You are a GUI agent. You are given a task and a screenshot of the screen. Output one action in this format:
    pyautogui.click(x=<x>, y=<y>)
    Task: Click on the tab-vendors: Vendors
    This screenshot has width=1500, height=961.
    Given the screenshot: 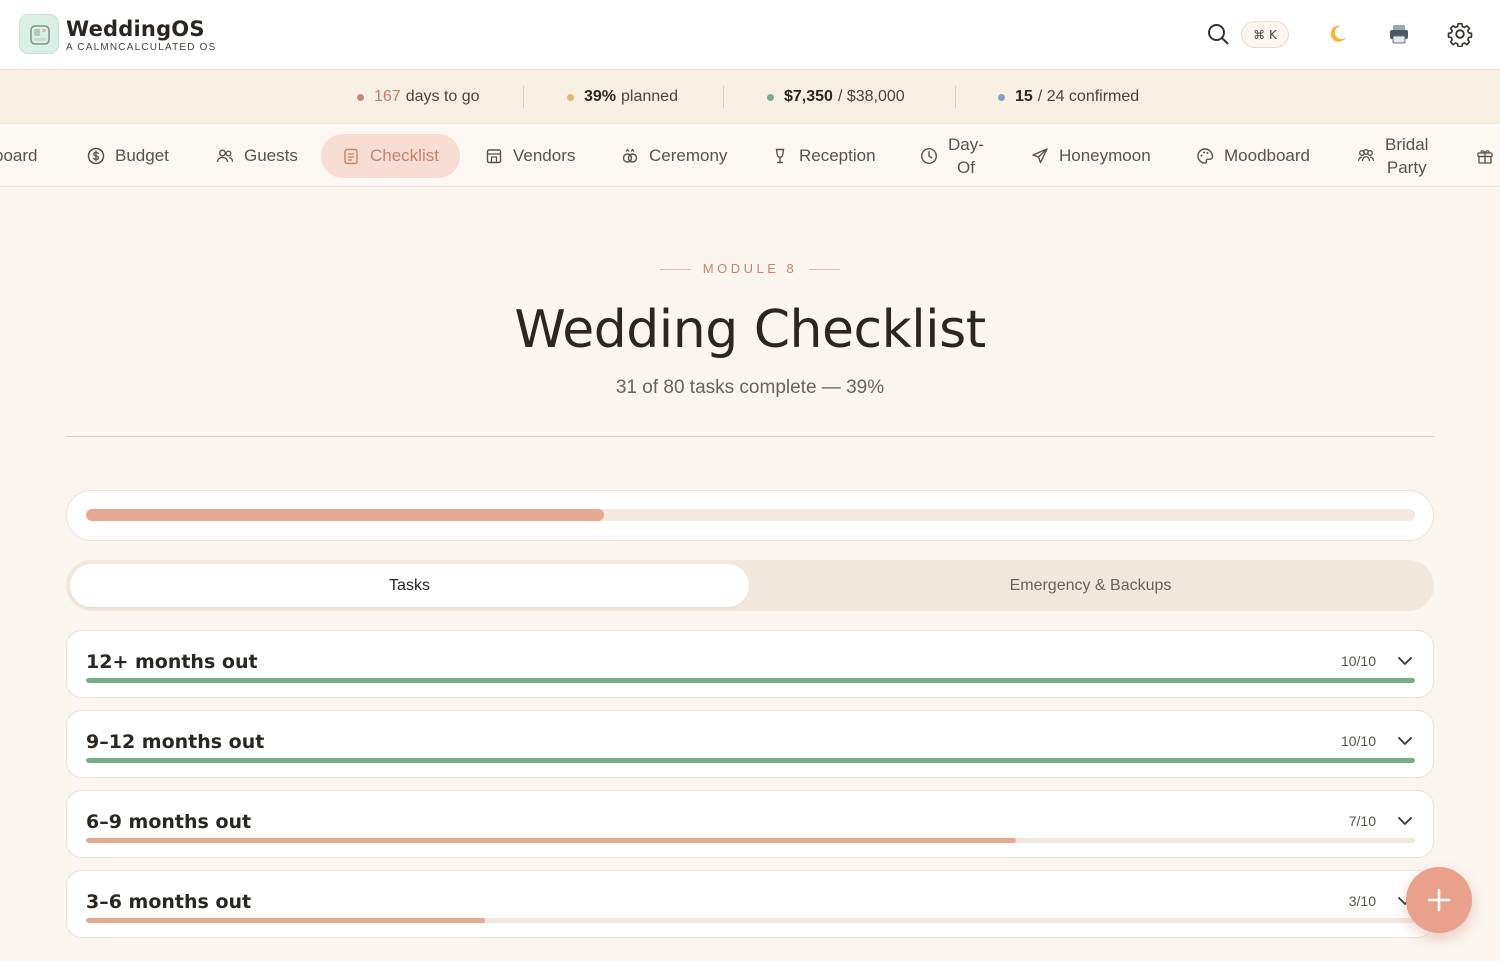 What is the action you would take?
    pyautogui.click(x=530, y=156)
    